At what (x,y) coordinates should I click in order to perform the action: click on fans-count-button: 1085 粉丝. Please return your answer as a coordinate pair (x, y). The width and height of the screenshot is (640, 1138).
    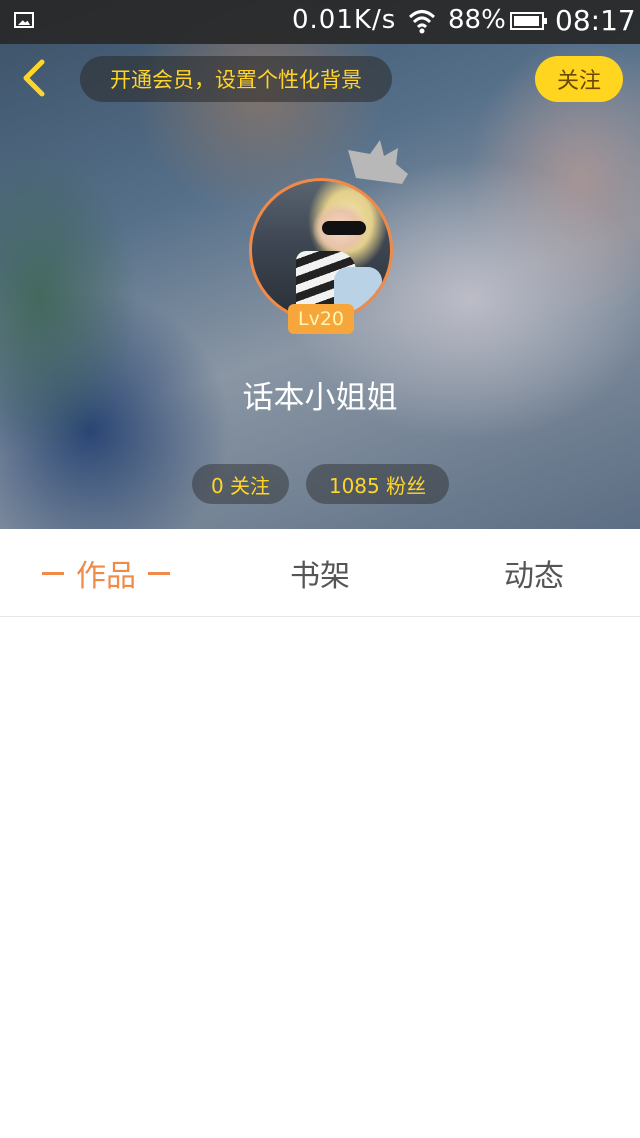
    Looking at the image, I should click on (377, 484).